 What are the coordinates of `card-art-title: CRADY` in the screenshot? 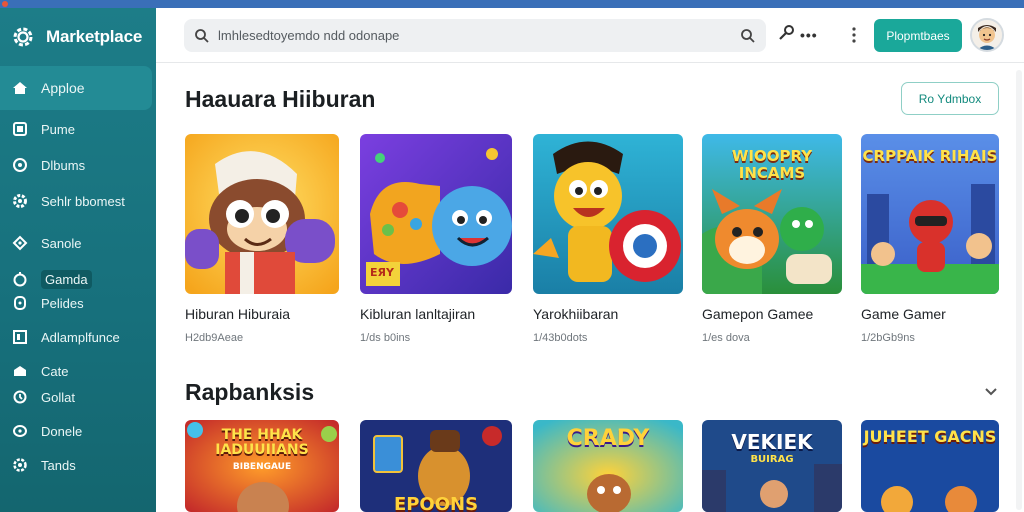 It's located at (608, 438).